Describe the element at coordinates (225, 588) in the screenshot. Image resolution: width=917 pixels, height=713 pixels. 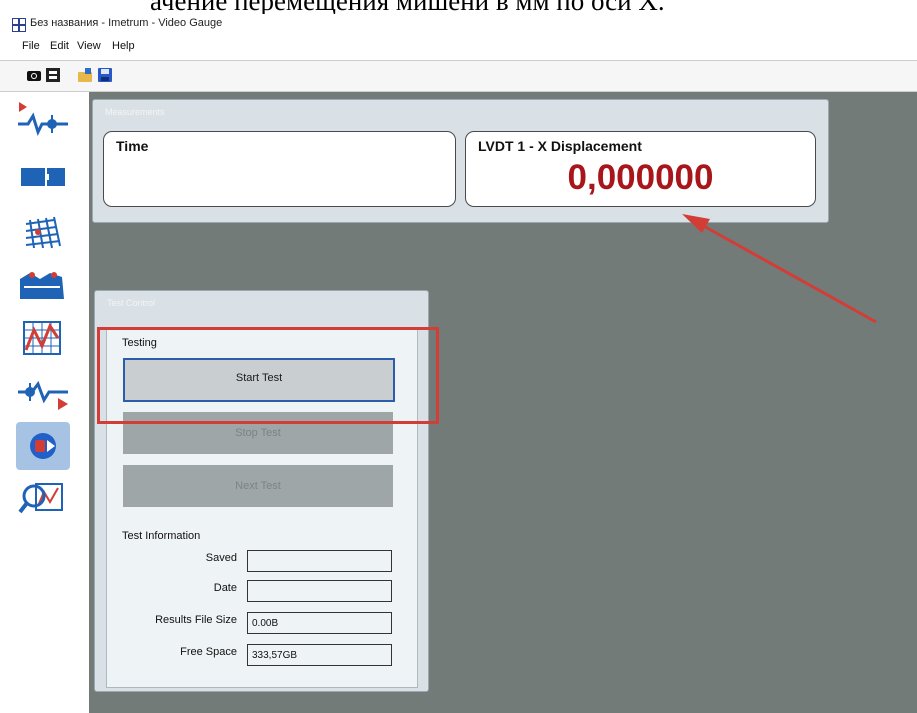
I see `date-label: Date` at that location.